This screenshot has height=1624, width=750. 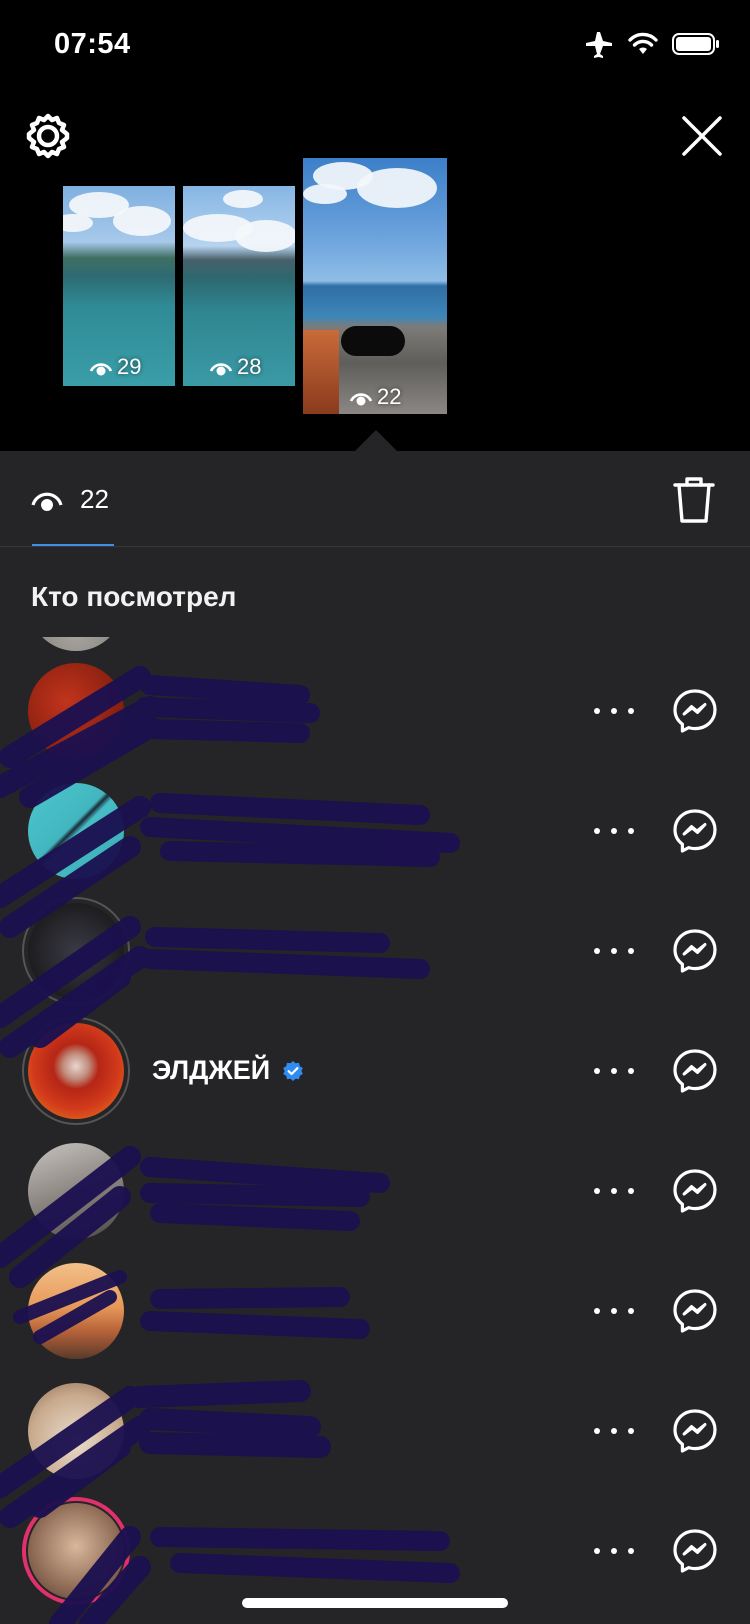 I want to click on story-views-1: 29, so click(x=115, y=367).